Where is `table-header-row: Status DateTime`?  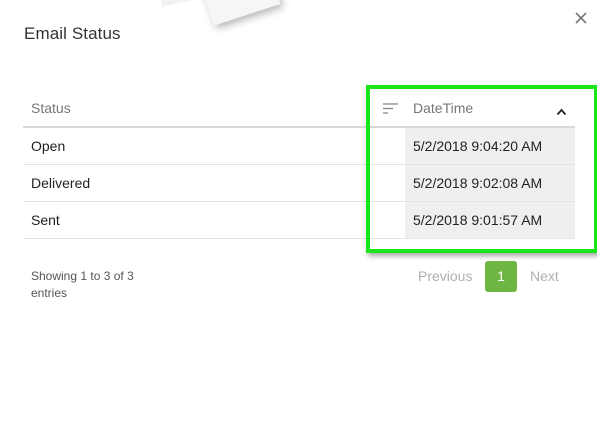
table-header-row: Status DateTime is located at coordinates (299, 109).